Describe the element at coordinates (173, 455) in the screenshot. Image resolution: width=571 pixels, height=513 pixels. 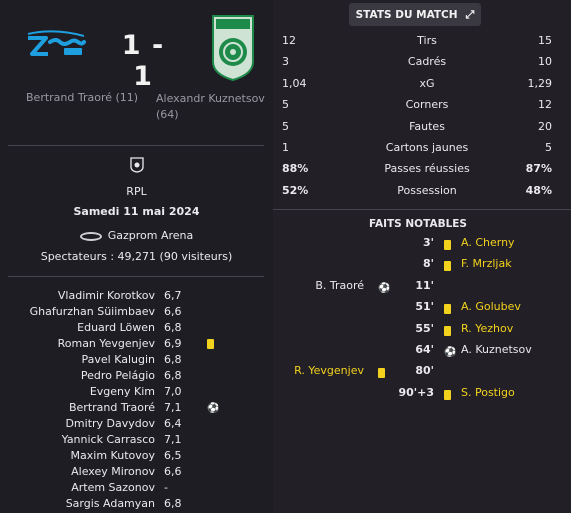
I see `player-rating: 6,5` at that location.